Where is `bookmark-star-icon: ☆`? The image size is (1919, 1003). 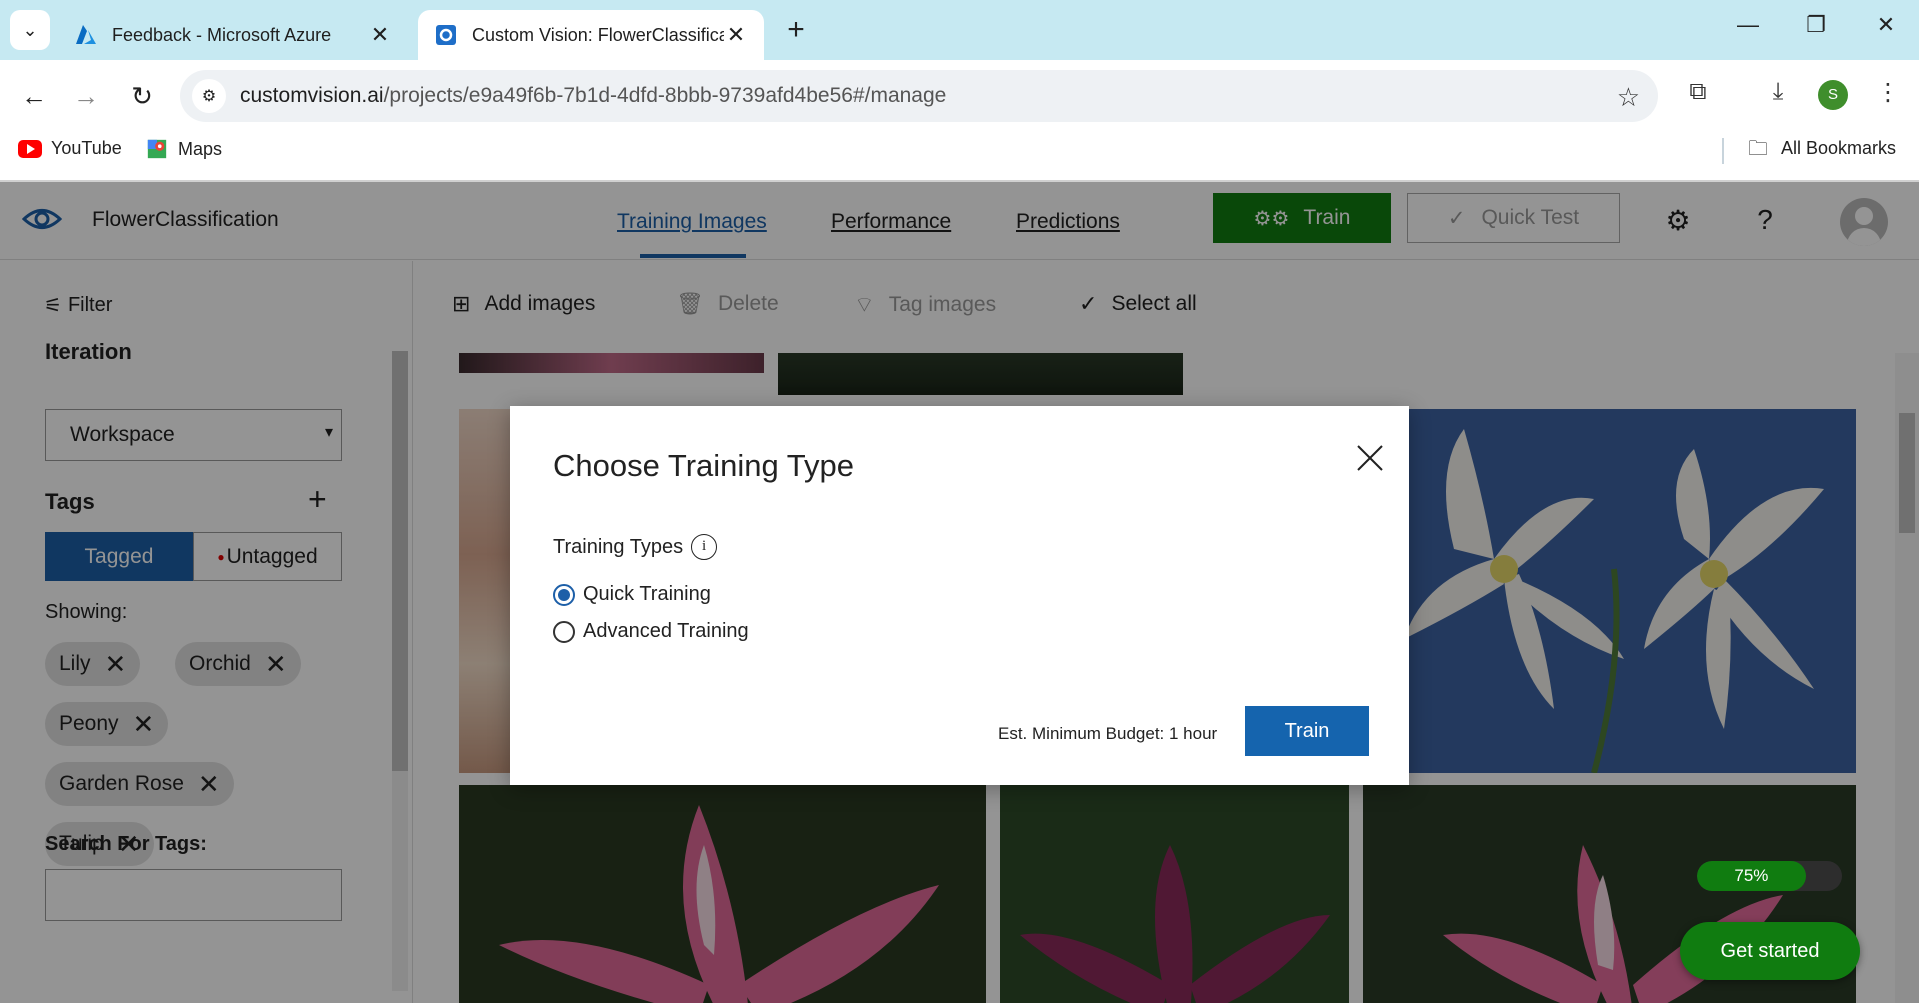 bookmark-star-icon: ☆ is located at coordinates (1628, 97).